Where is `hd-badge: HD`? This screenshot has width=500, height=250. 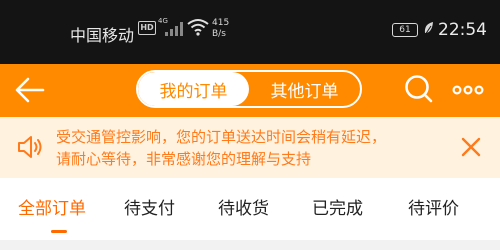 hd-badge: HD is located at coordinates (147, 28).